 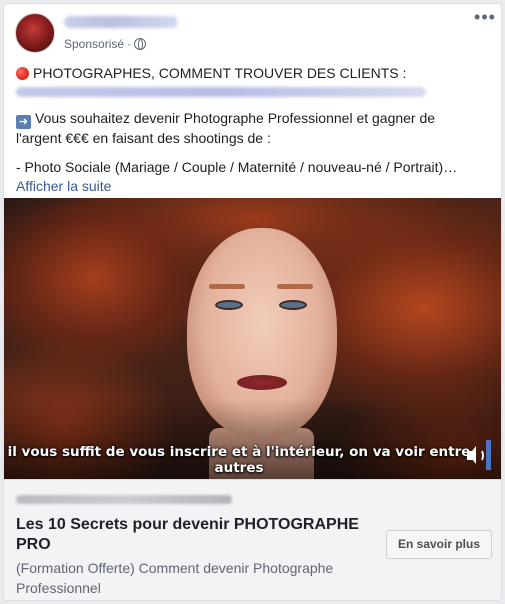 What do you see at coordinates (485, 18) in the screenshot?
I see `more-options-icon: •••` at bounding box center [485, 18].